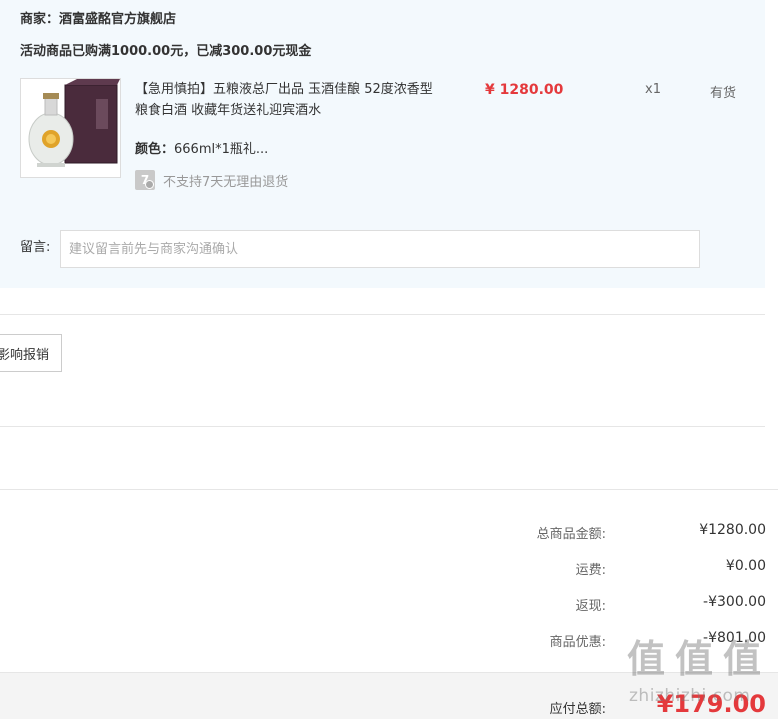 The height and width of the screenshot is (719, 778). I want to click on discount-label: 商品优惠:, so click(577, 642).